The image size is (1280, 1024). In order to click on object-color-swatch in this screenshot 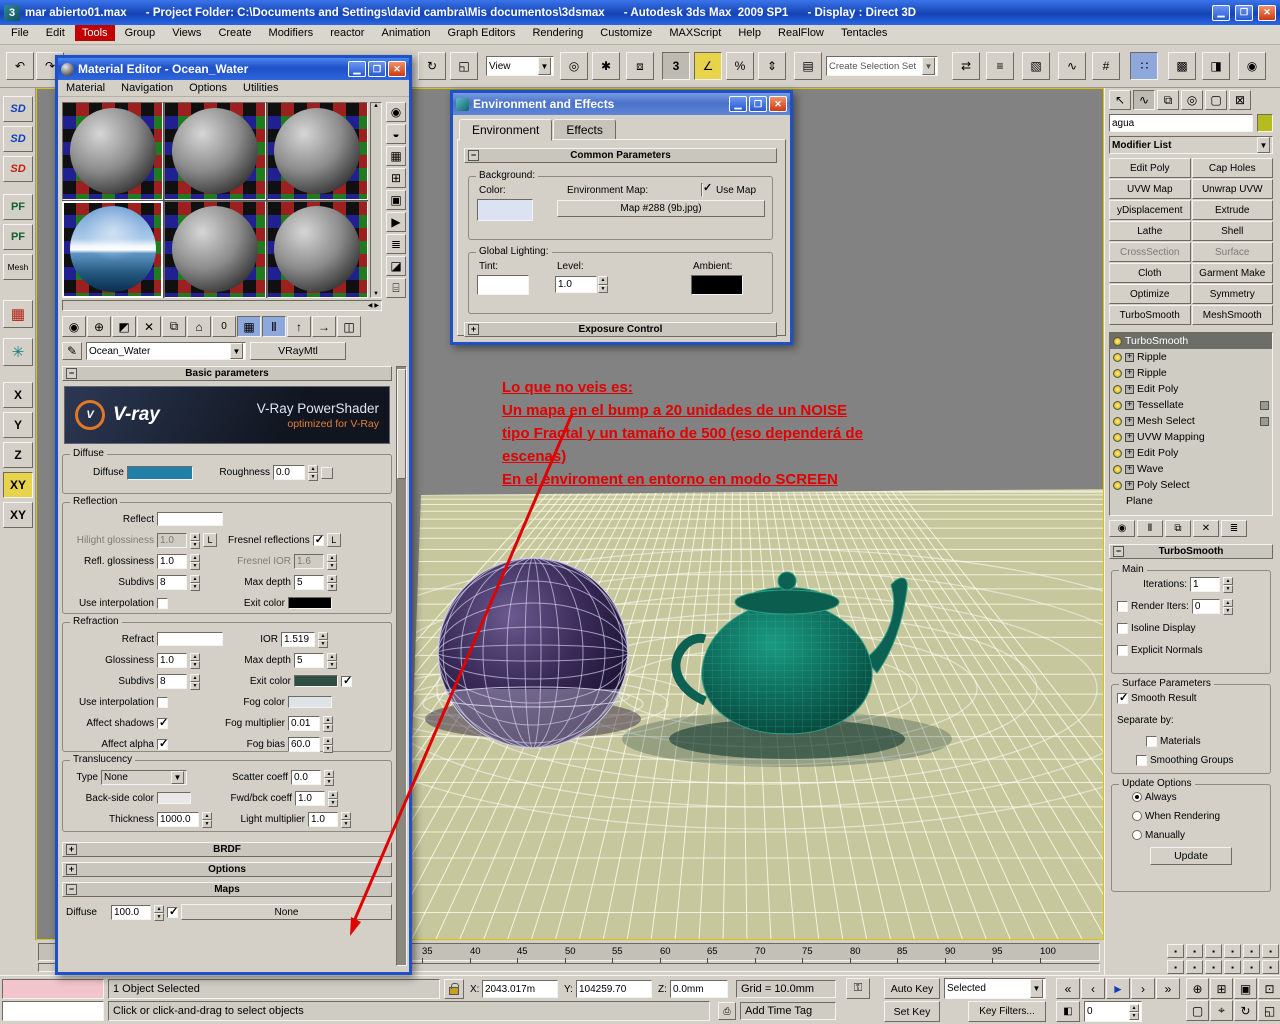, I will do `click(1265, 123)`.